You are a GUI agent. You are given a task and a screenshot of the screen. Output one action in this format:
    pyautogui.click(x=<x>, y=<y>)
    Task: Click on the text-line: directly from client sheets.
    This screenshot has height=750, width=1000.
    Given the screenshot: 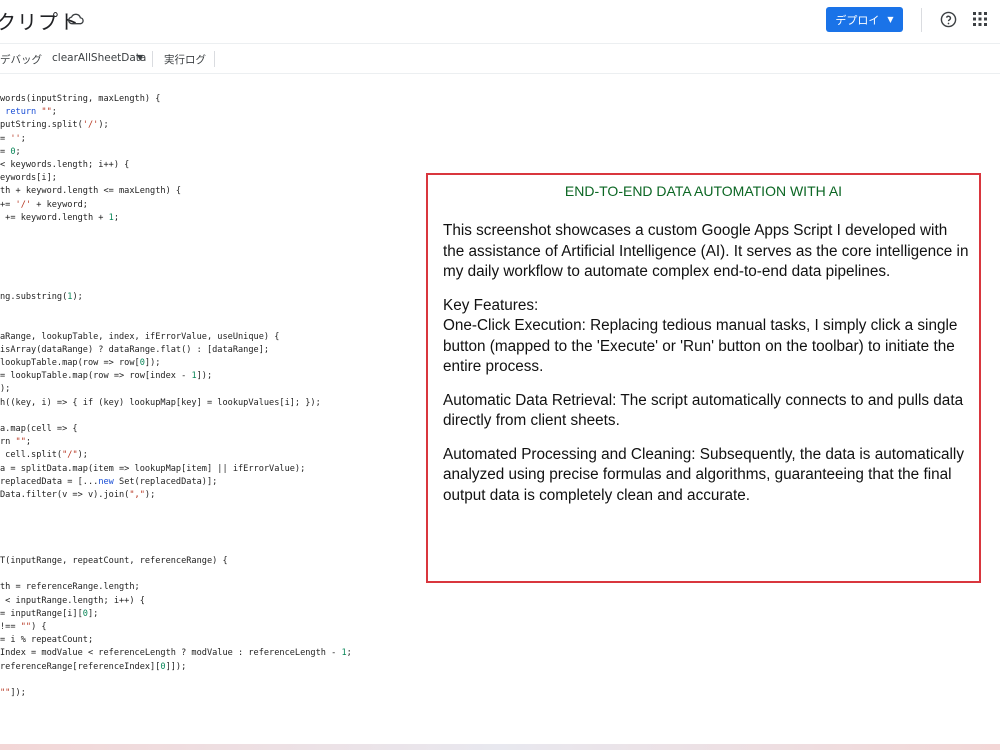 What is the action you would take?
    pyautogui.click(x=531, y=420)
    